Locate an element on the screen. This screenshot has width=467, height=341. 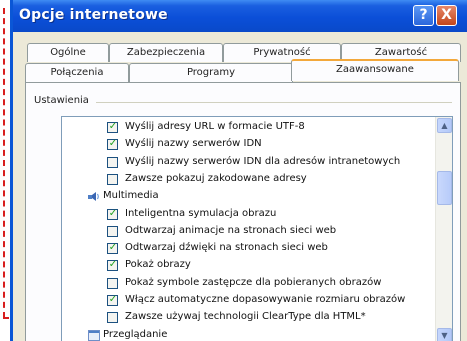
window-title: Opcje internetowe is located at coordinates (93, 15).